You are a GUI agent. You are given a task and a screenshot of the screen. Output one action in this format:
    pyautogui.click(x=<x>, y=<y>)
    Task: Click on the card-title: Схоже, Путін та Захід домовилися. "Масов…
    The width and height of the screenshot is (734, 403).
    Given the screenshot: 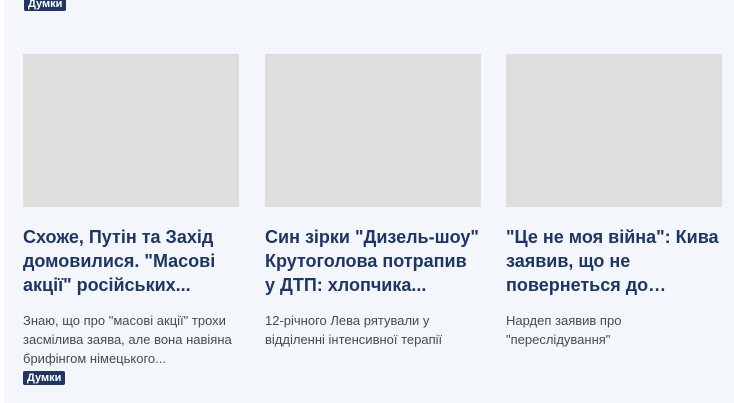 What is the action you would take?
    pyautogui.click(x=131, y=261)
    